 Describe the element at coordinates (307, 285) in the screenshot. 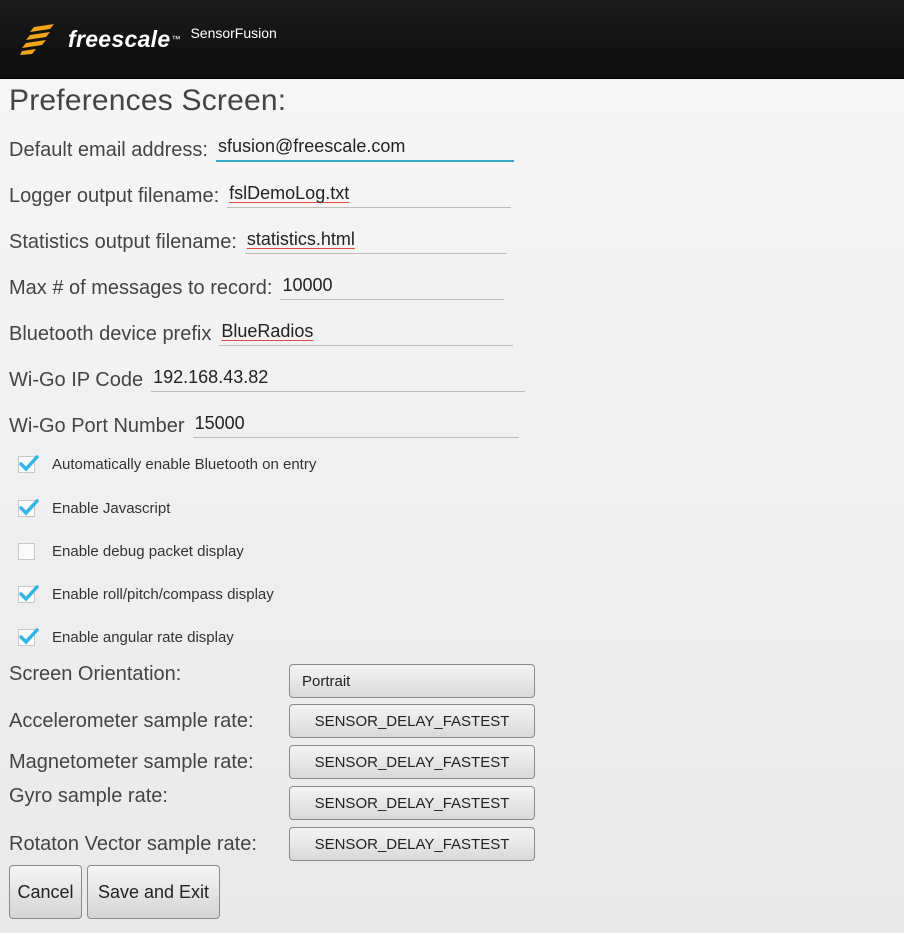

I see `max-messages-value: 10000` at that location.